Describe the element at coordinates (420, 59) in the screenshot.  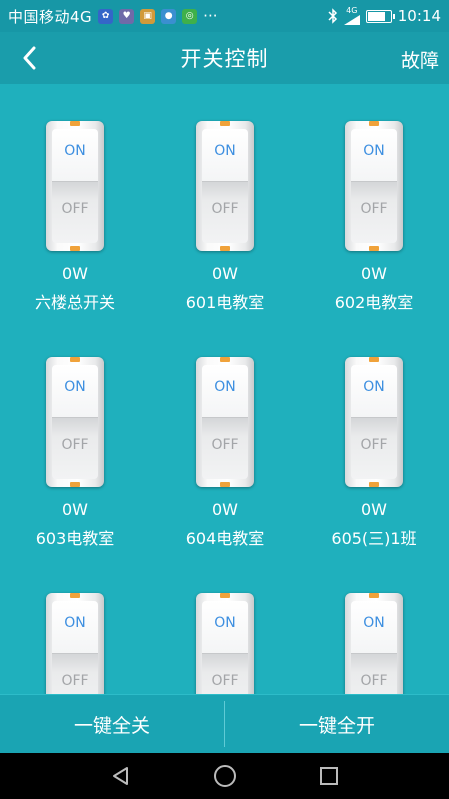
I see `fault-button: 故障` at that location.